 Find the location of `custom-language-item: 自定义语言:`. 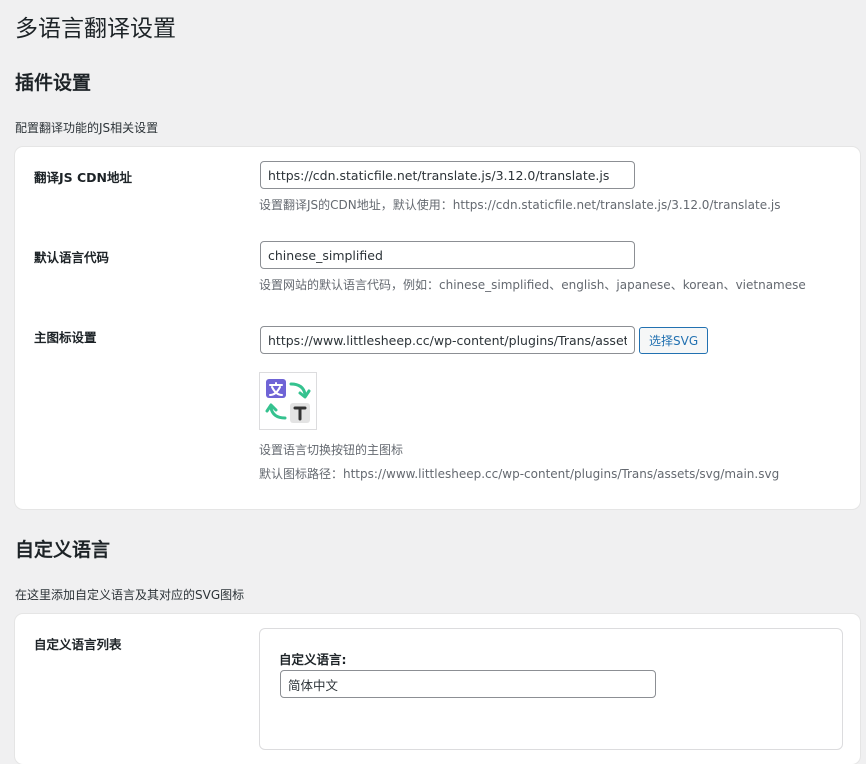

custom-language-item: 自定义语言: is located at coordinates (551, 689).